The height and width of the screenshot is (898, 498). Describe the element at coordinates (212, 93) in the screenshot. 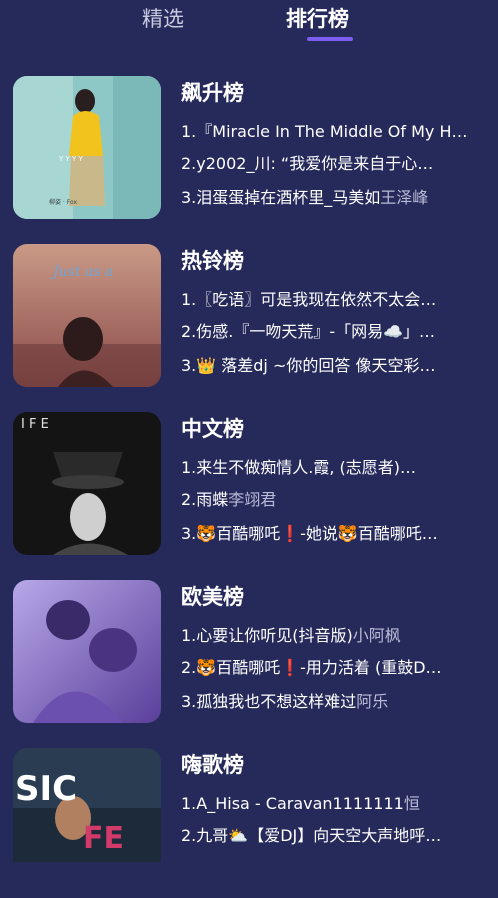

I see `chart-title: 飙升榜` at that location.